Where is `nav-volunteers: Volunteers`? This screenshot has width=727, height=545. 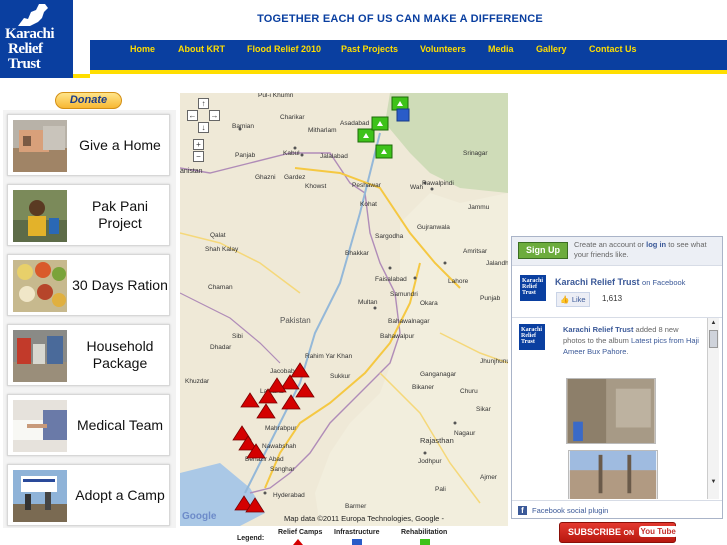
nav-volunteers: Volunteers is located at coordinates (443, 49).